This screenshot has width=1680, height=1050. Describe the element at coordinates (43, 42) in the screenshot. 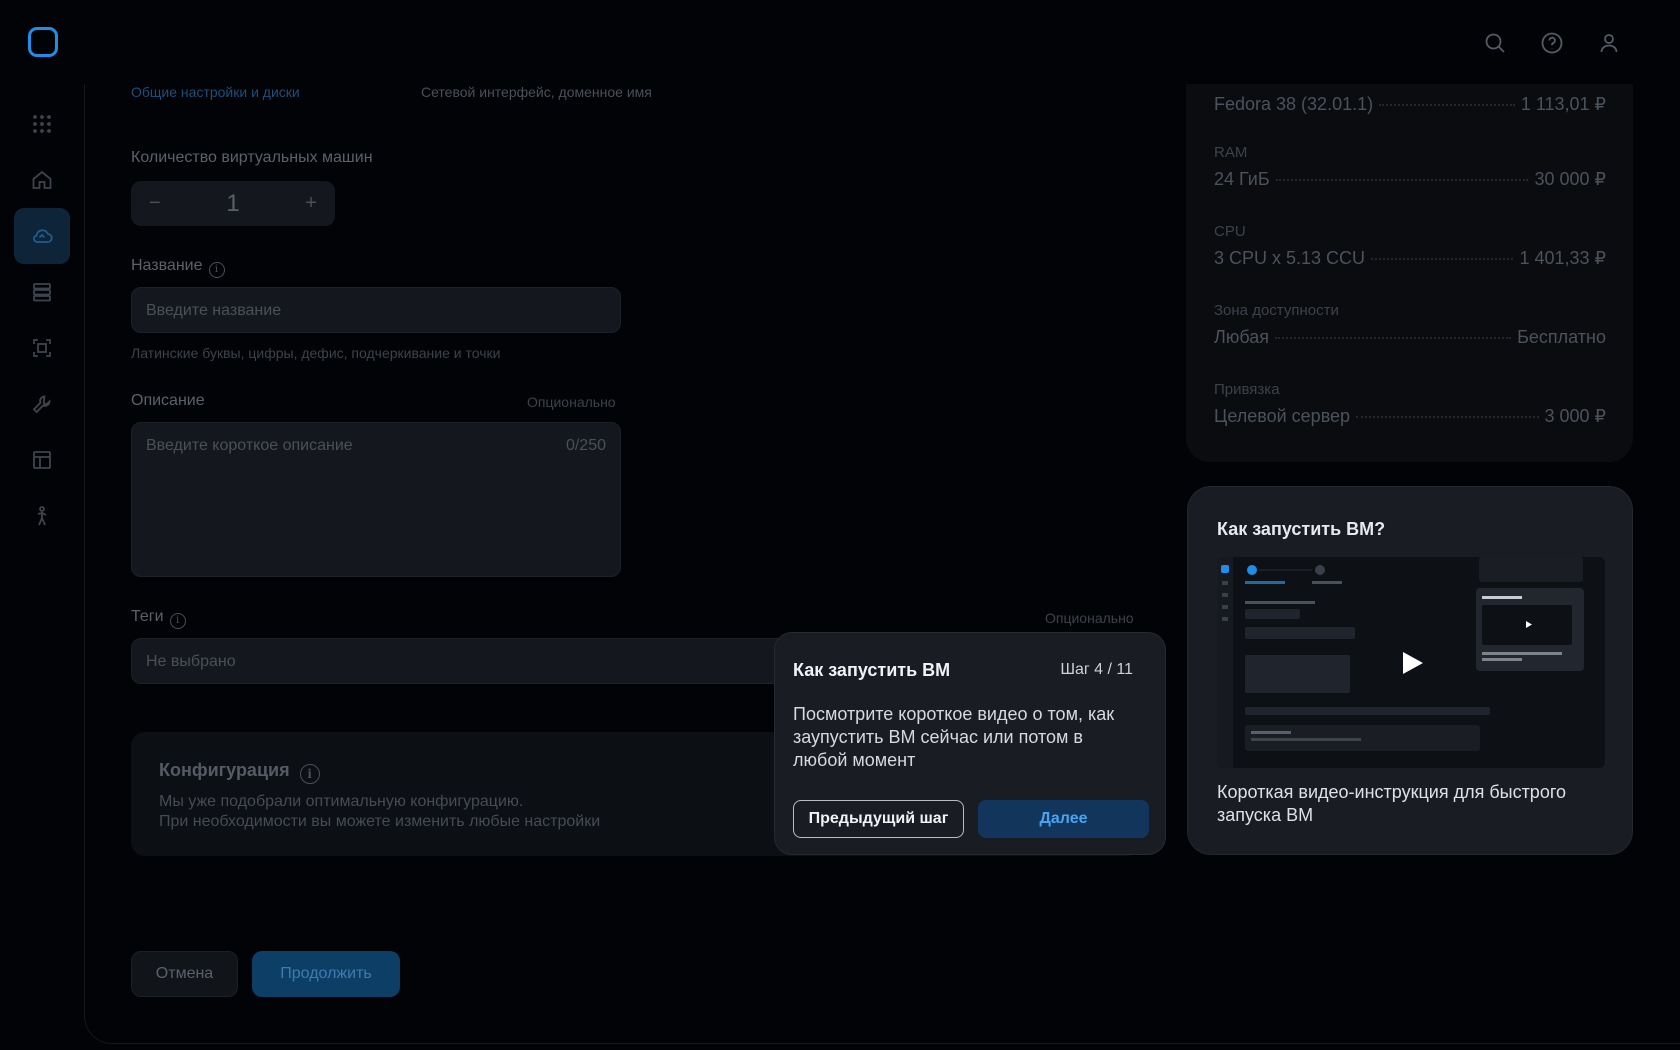

I see `app-logo` at that location.